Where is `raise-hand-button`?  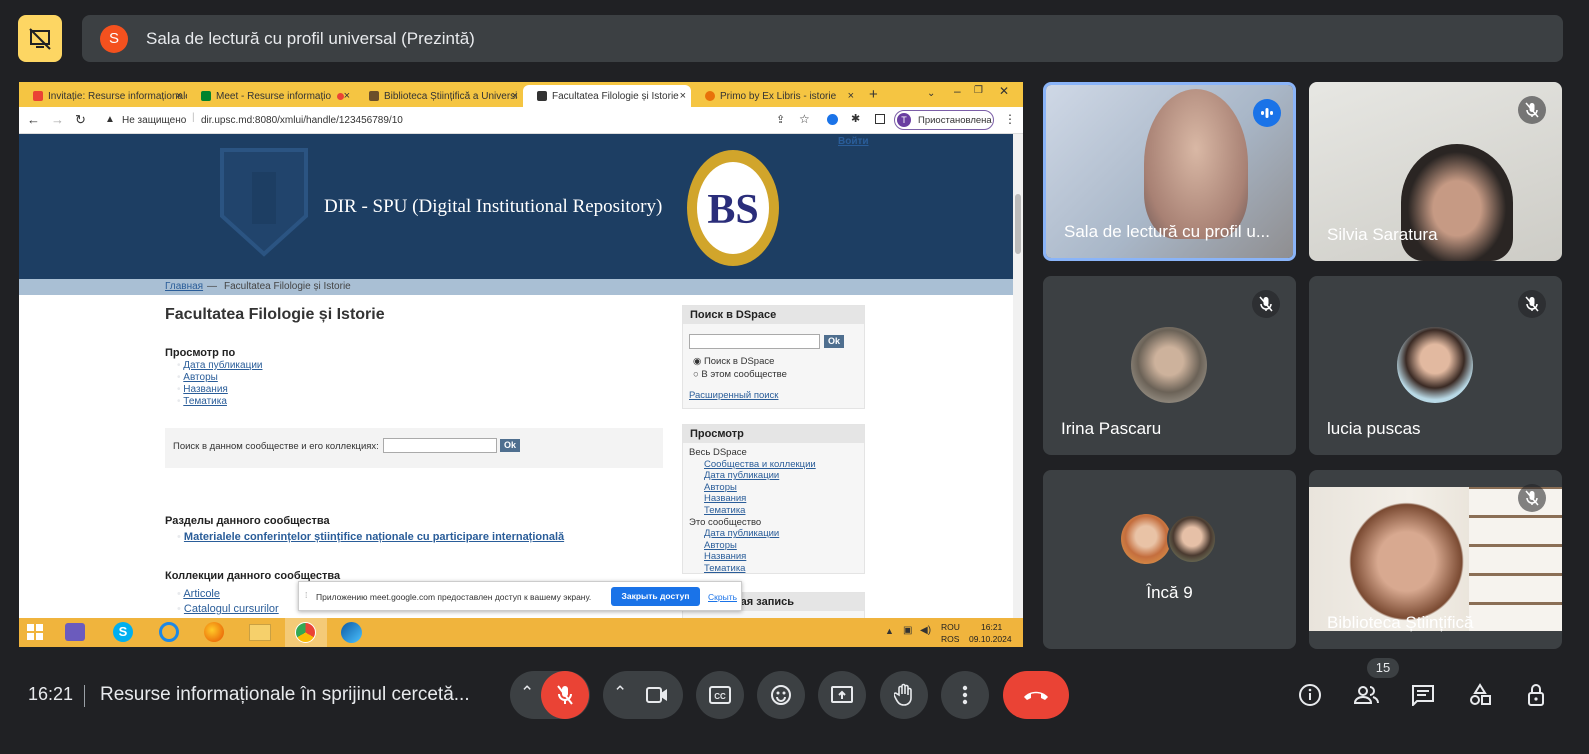
raise-hand-button is located at coordinates (904, 695).